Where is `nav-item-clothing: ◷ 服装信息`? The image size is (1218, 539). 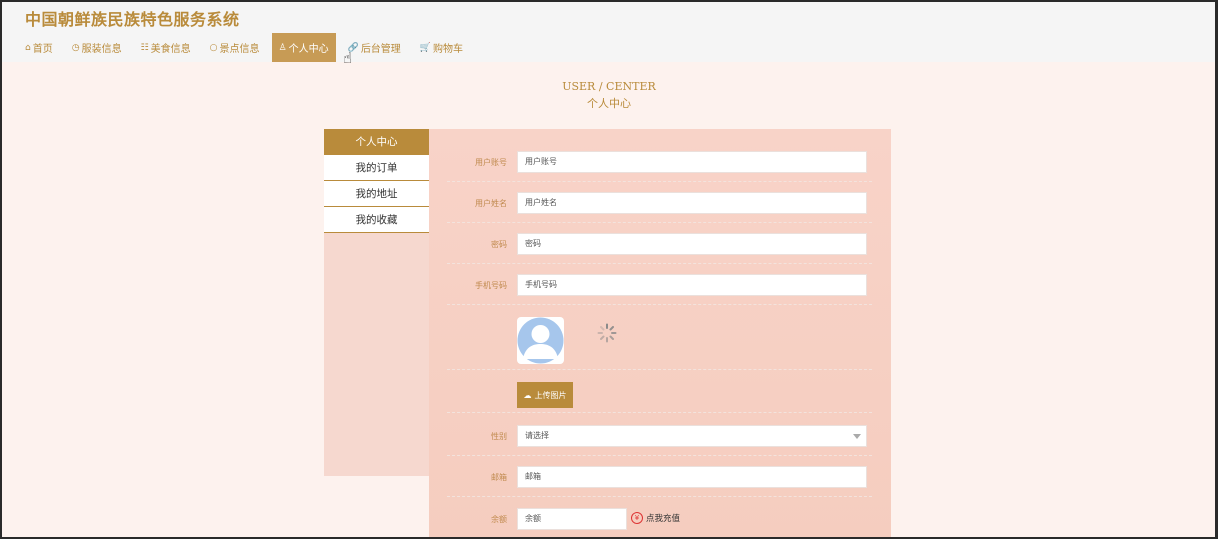 nav-item-clothing: ◷ 服装信息 is located at coordinates (97, 47).